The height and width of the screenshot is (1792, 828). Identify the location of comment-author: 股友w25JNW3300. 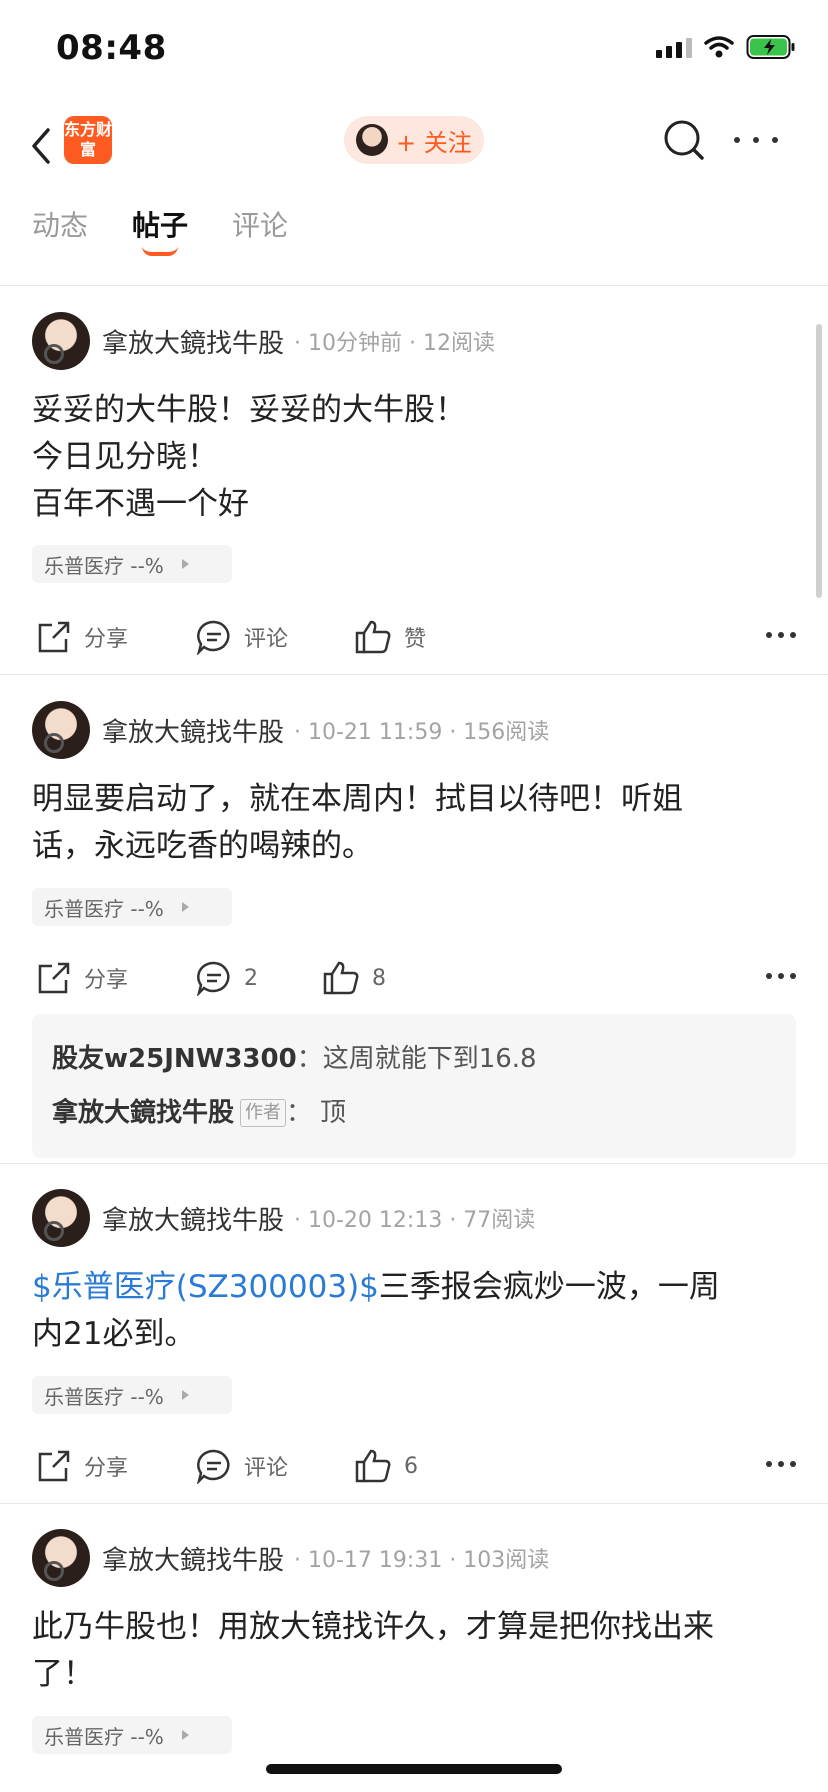
(174, 1059).